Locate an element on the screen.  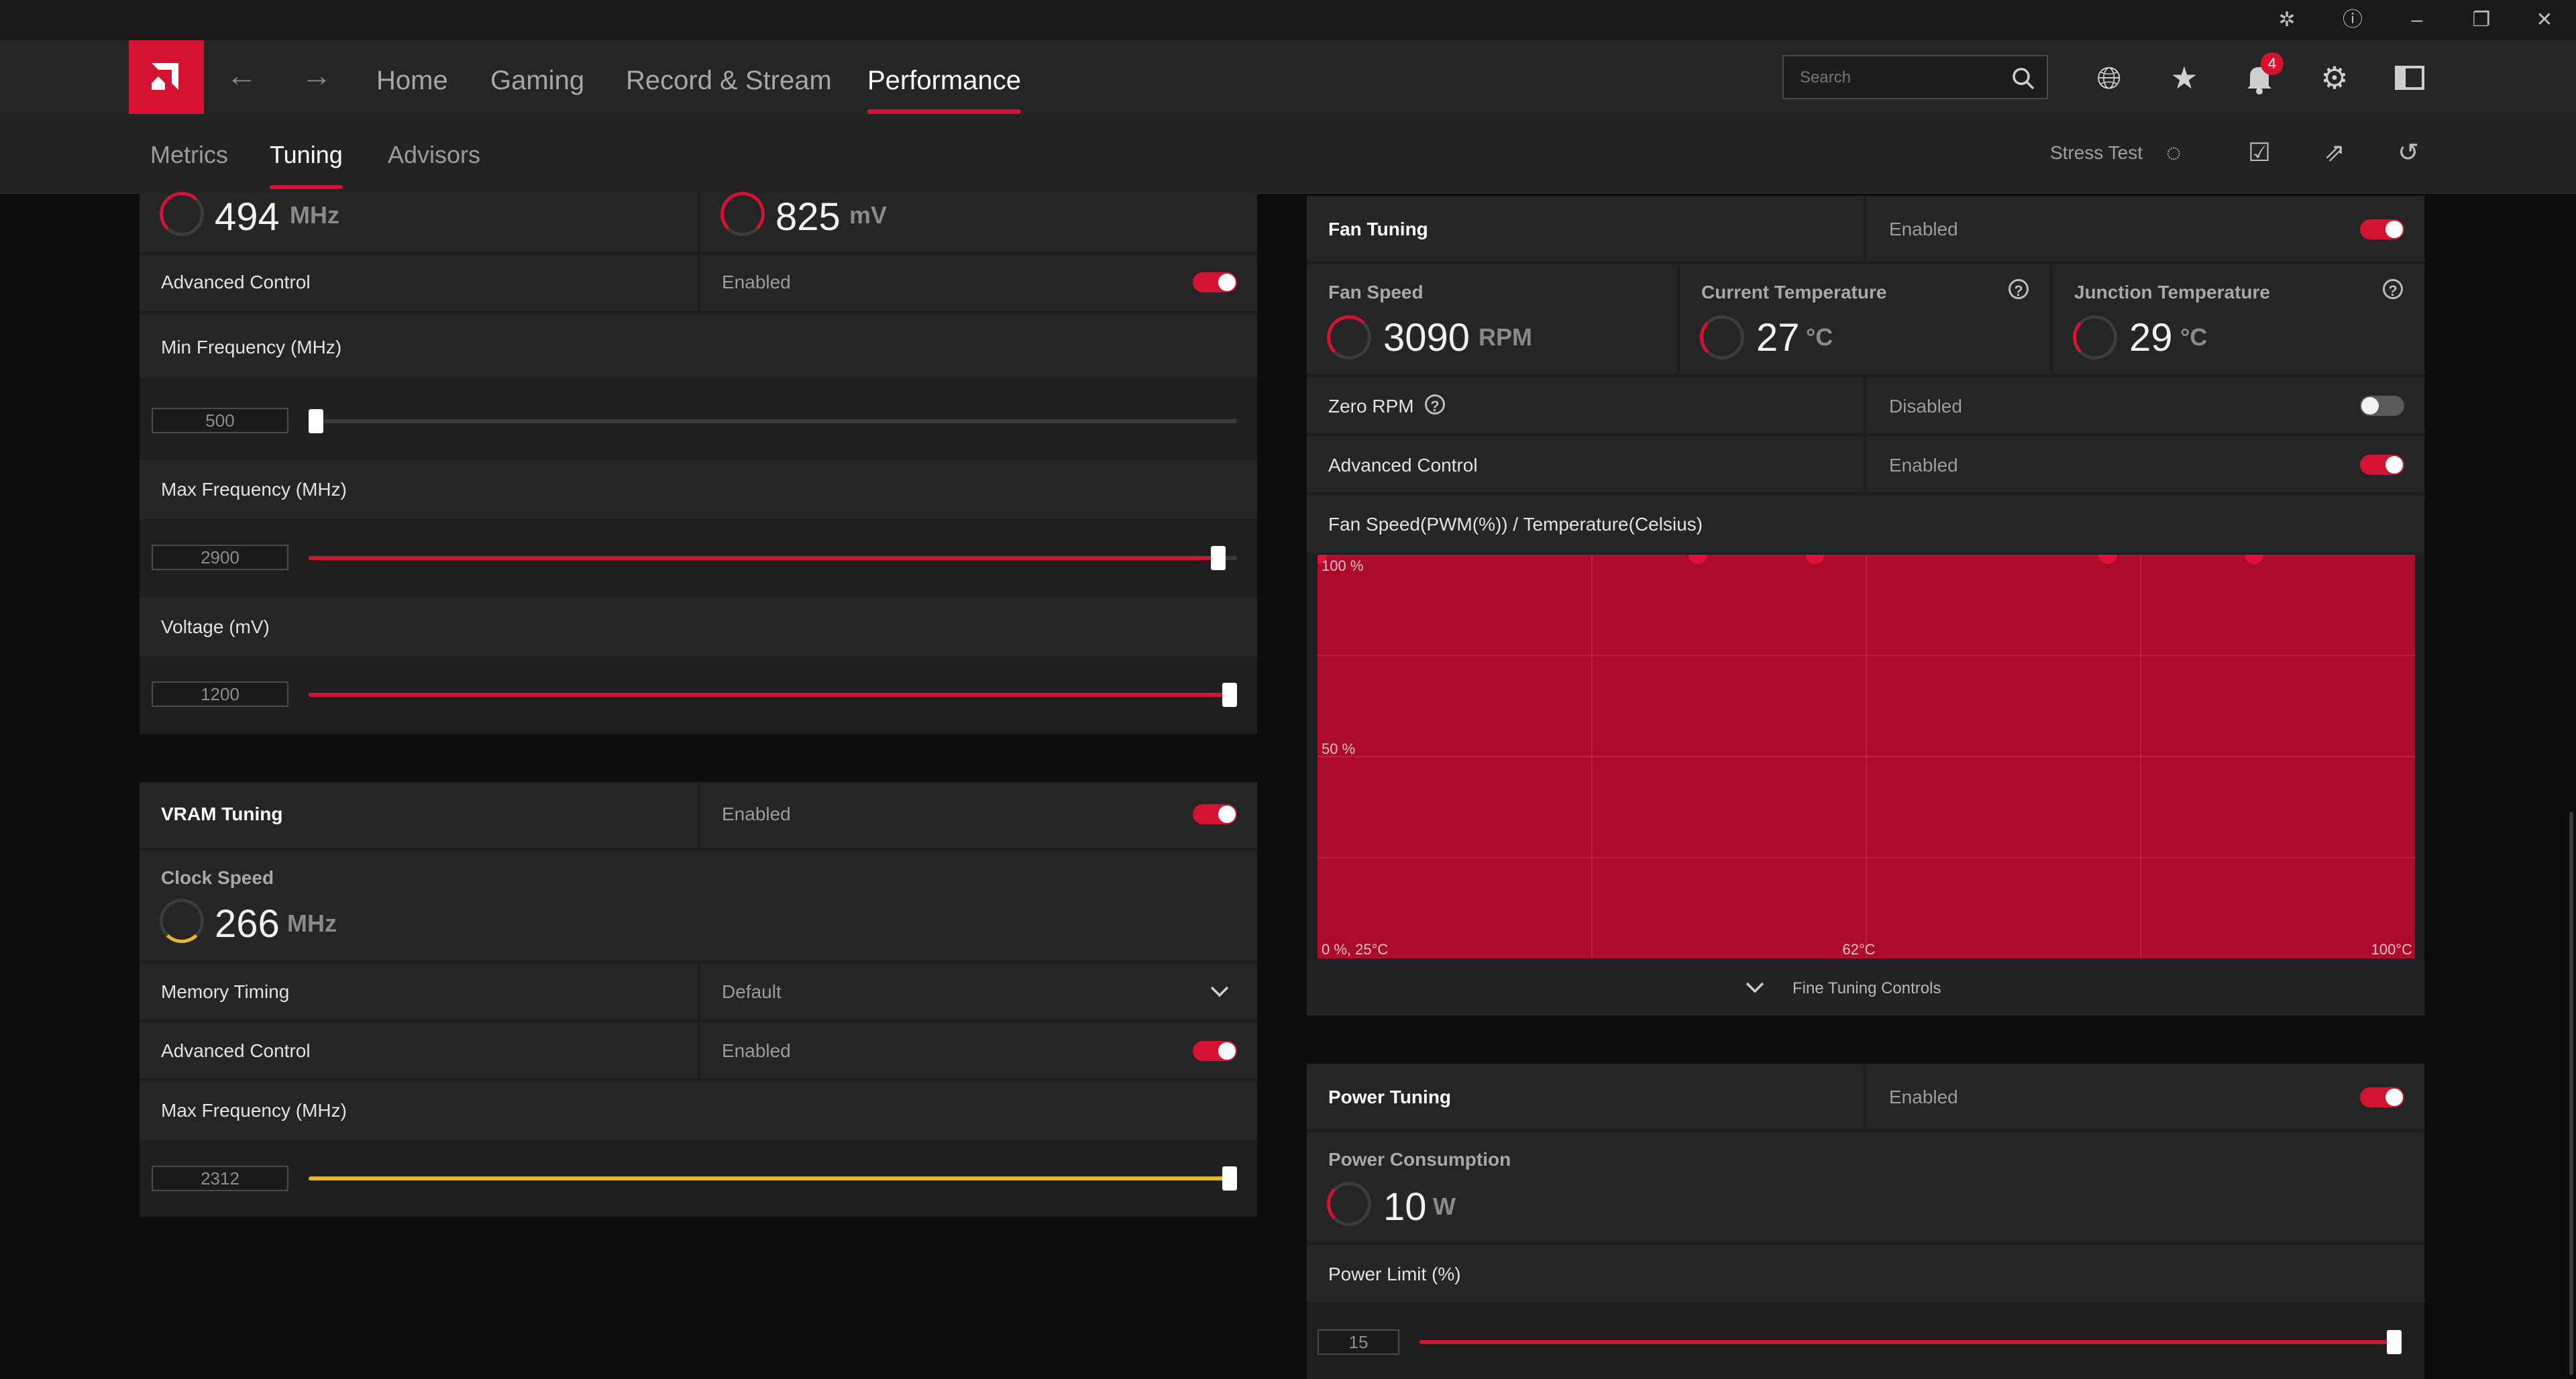
power-limit-input: 15 is located at coordinates (1358, 1342).